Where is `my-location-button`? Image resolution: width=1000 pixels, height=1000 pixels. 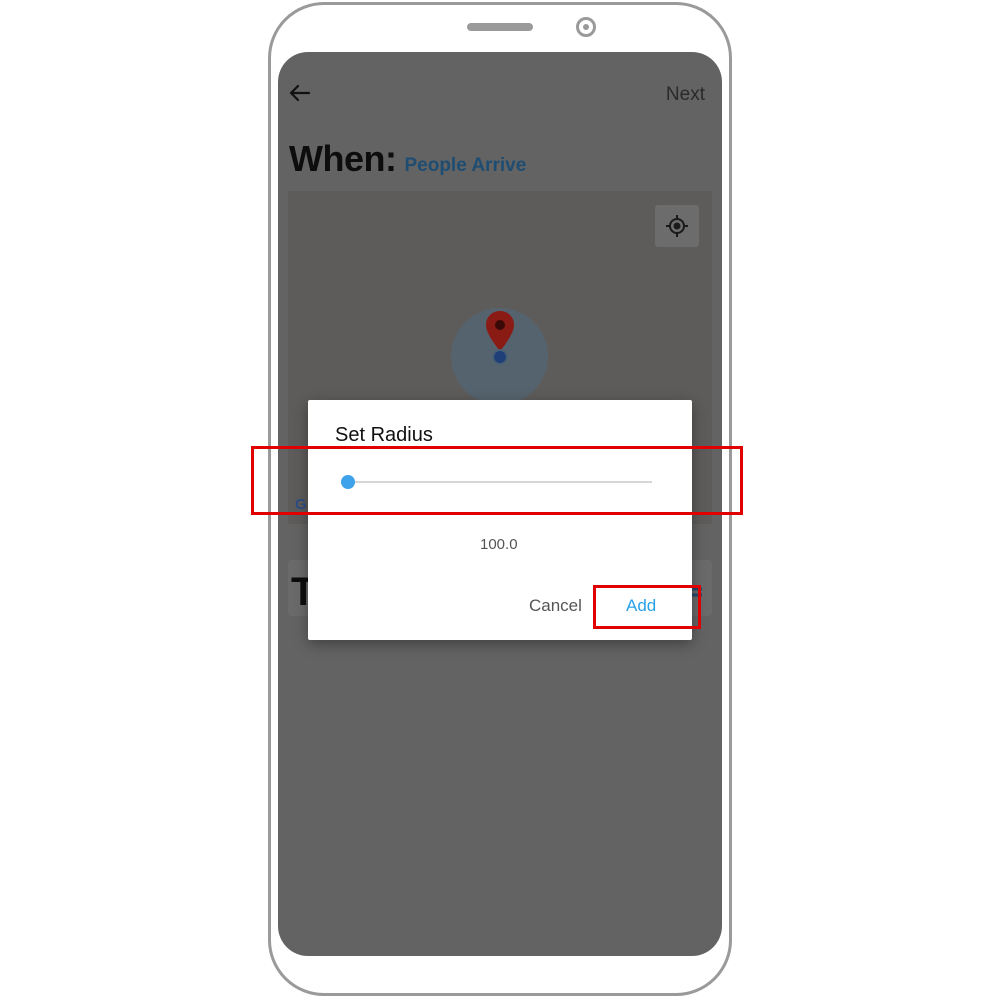 my-location-button is located at coordinates (677, 226).